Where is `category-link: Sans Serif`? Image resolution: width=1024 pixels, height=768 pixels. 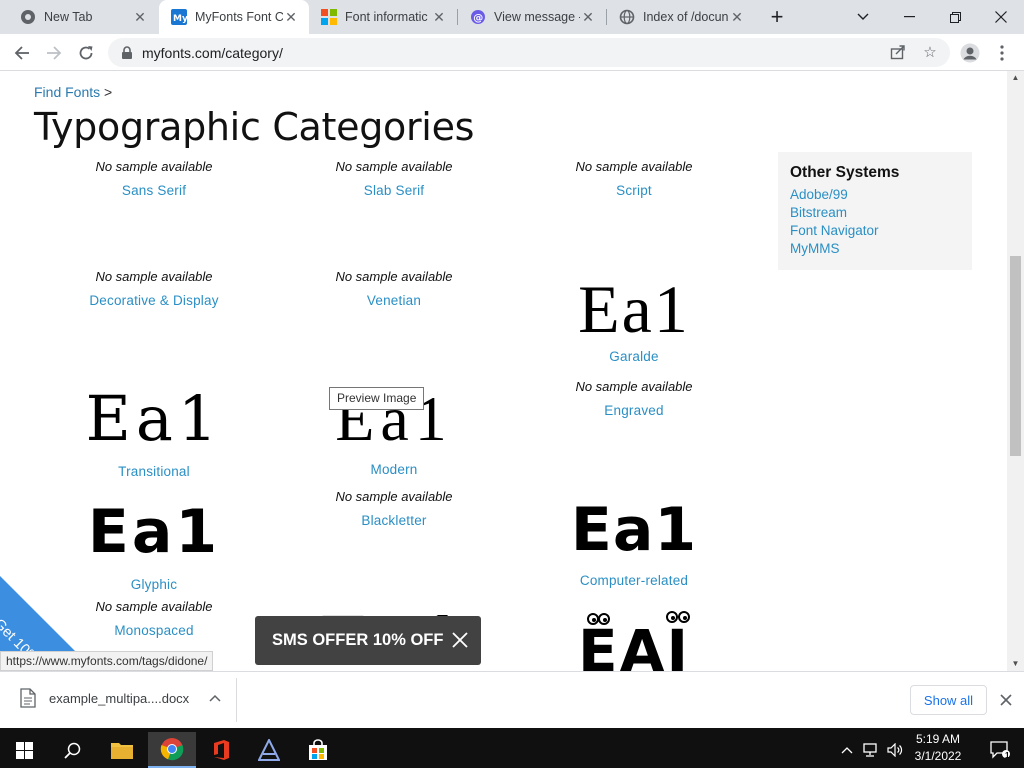 category-link: Sans Serif is located at coordinates (154, 190).